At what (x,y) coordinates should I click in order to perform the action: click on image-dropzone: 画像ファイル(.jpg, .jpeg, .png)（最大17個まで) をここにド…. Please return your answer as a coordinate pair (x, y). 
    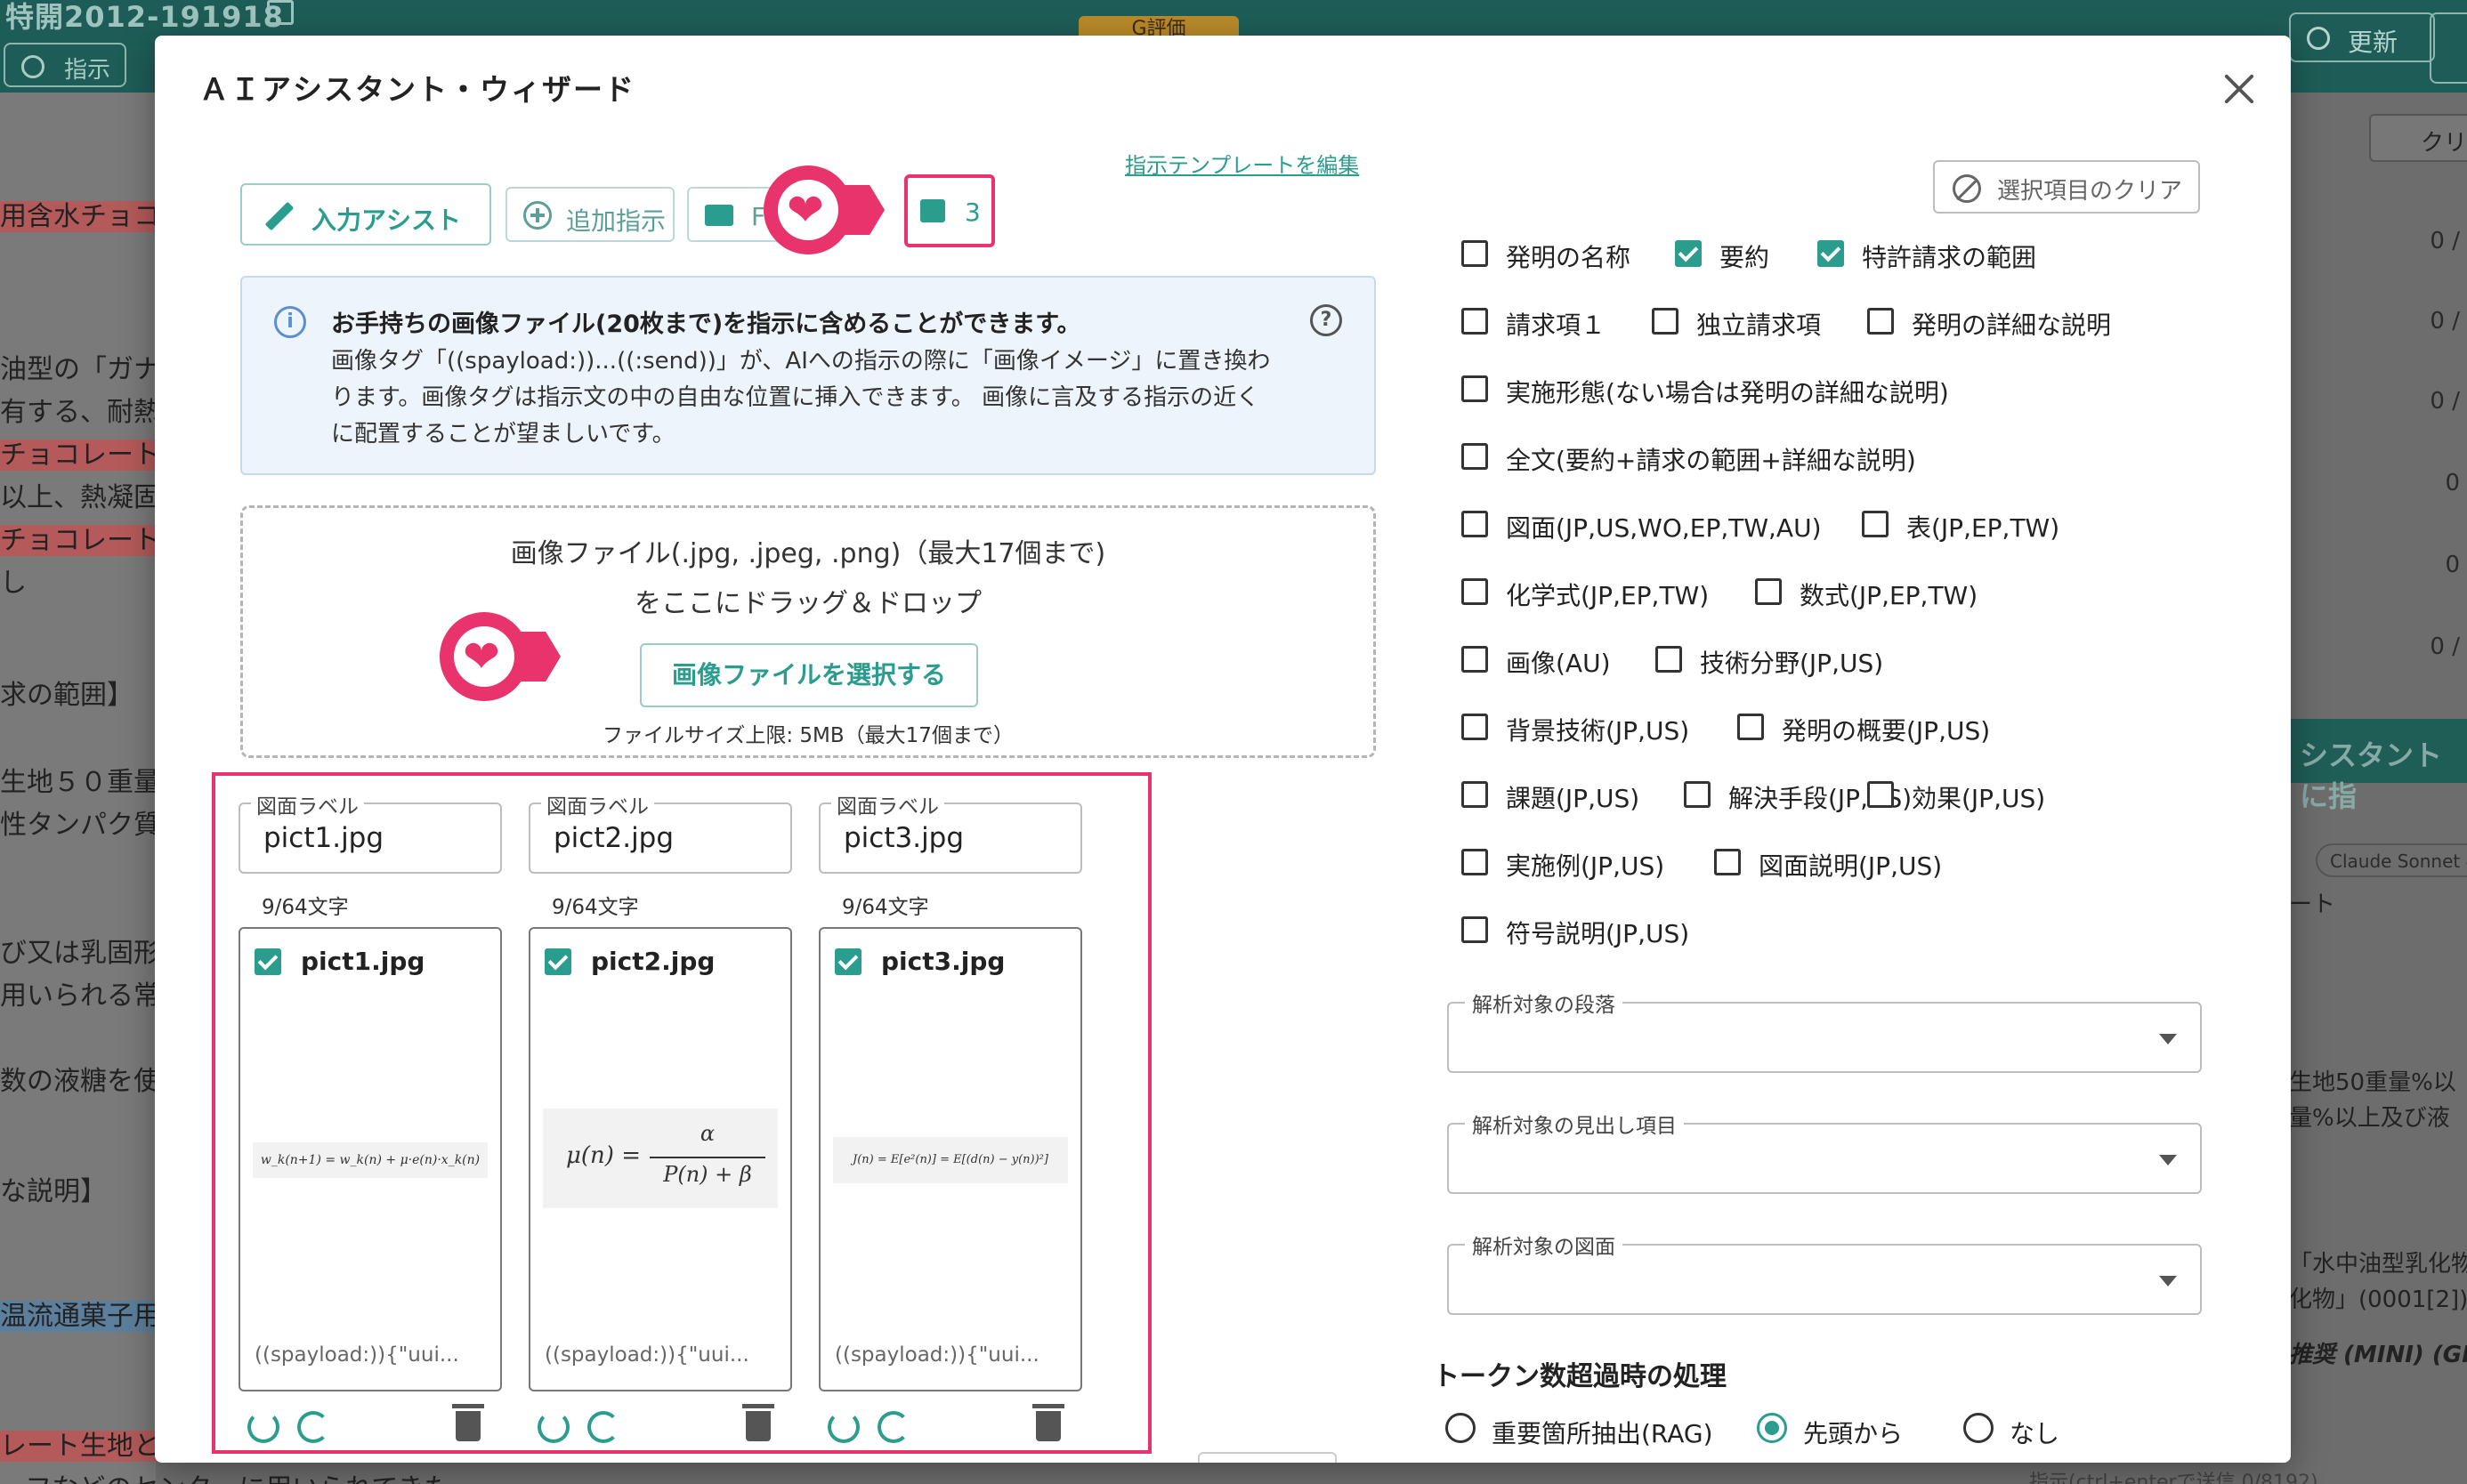
    Looking at the image, I should click on (808, 631).